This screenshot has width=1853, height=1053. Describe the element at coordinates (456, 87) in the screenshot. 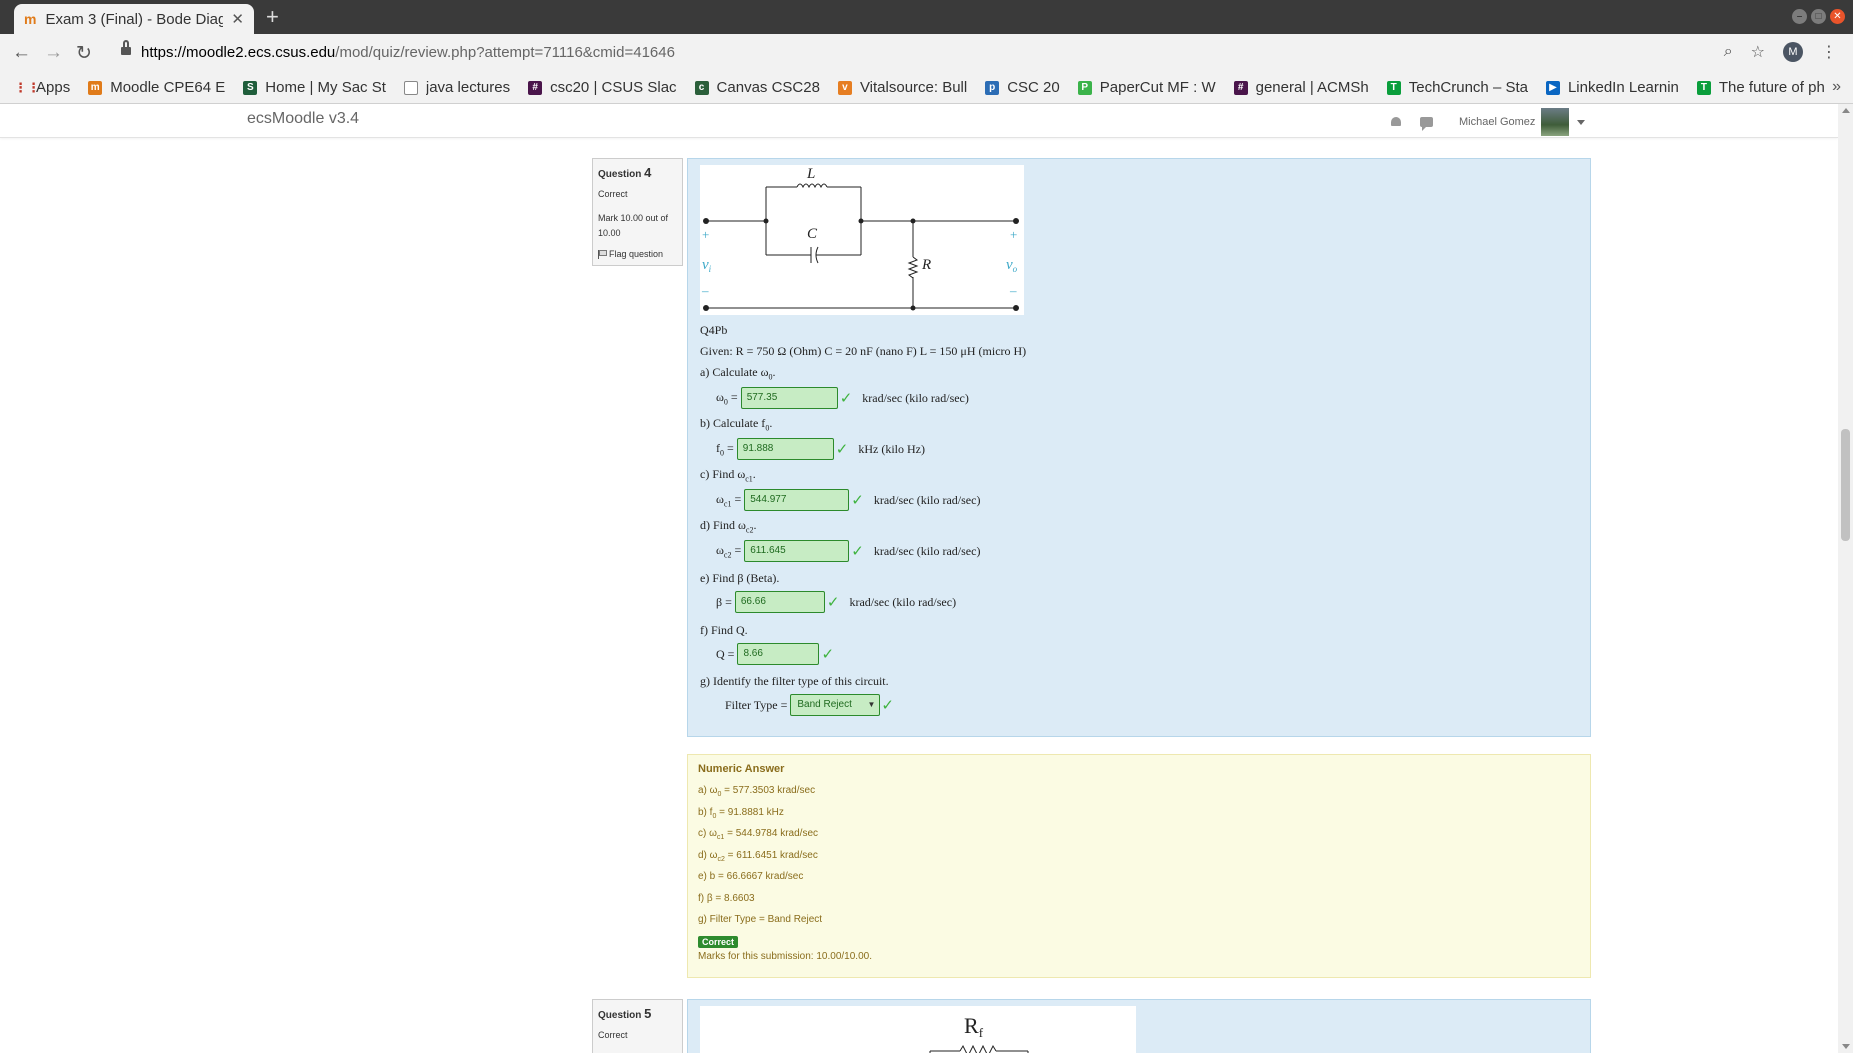

I see `bookmark-item: java lectures` at that location.